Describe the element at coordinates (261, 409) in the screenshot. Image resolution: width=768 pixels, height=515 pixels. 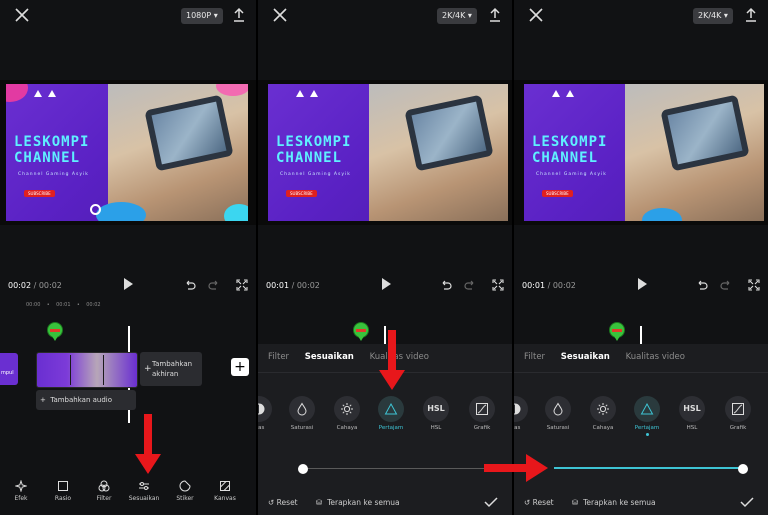
I see `contrast-icon` at that location.